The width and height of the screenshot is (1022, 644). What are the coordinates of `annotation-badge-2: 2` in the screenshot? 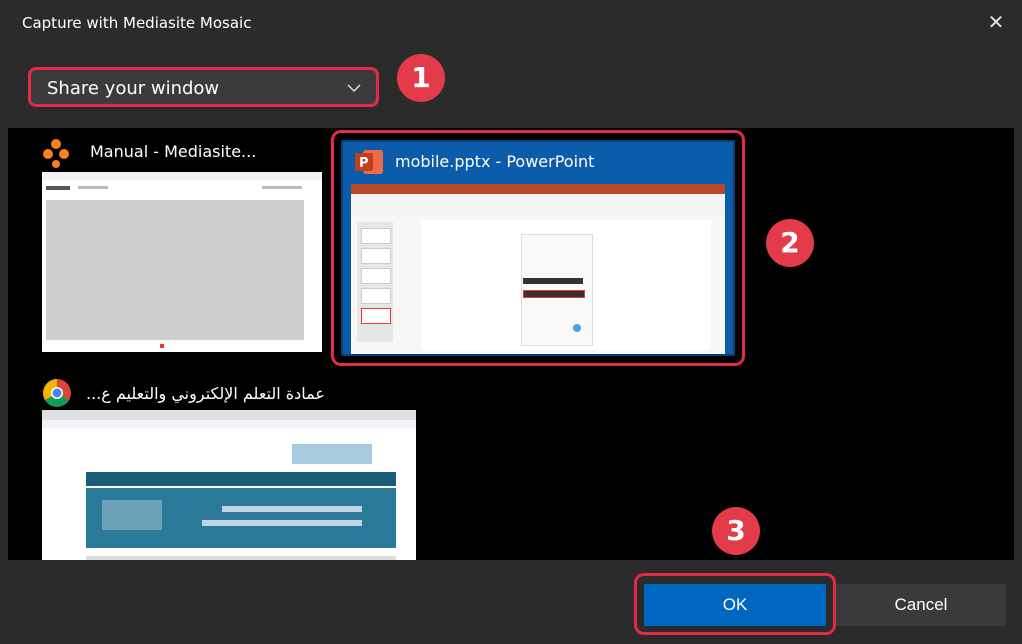 It's located at (790, 243).